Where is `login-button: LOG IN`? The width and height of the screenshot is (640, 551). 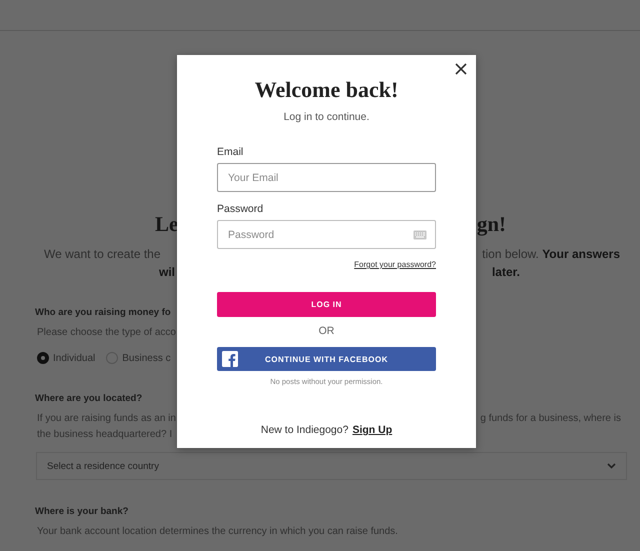
login-button: LOG IN is located at coordinates (326, 304).